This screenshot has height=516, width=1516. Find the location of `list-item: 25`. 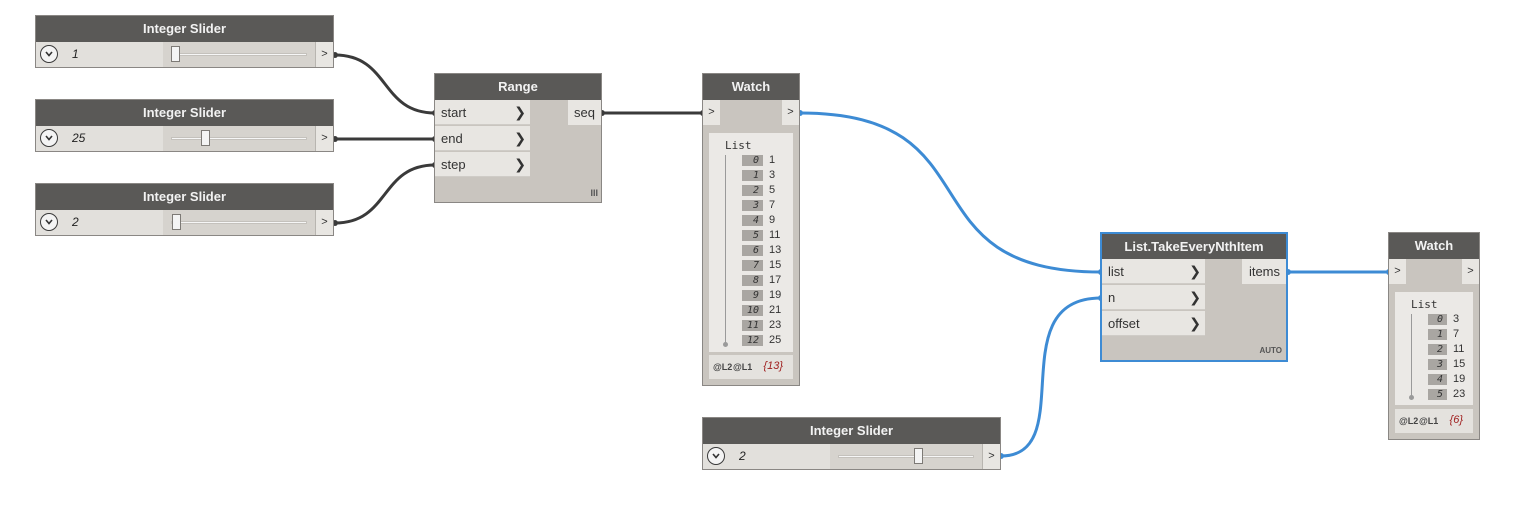

list-item: 25 is located at coordinates (758, 190).